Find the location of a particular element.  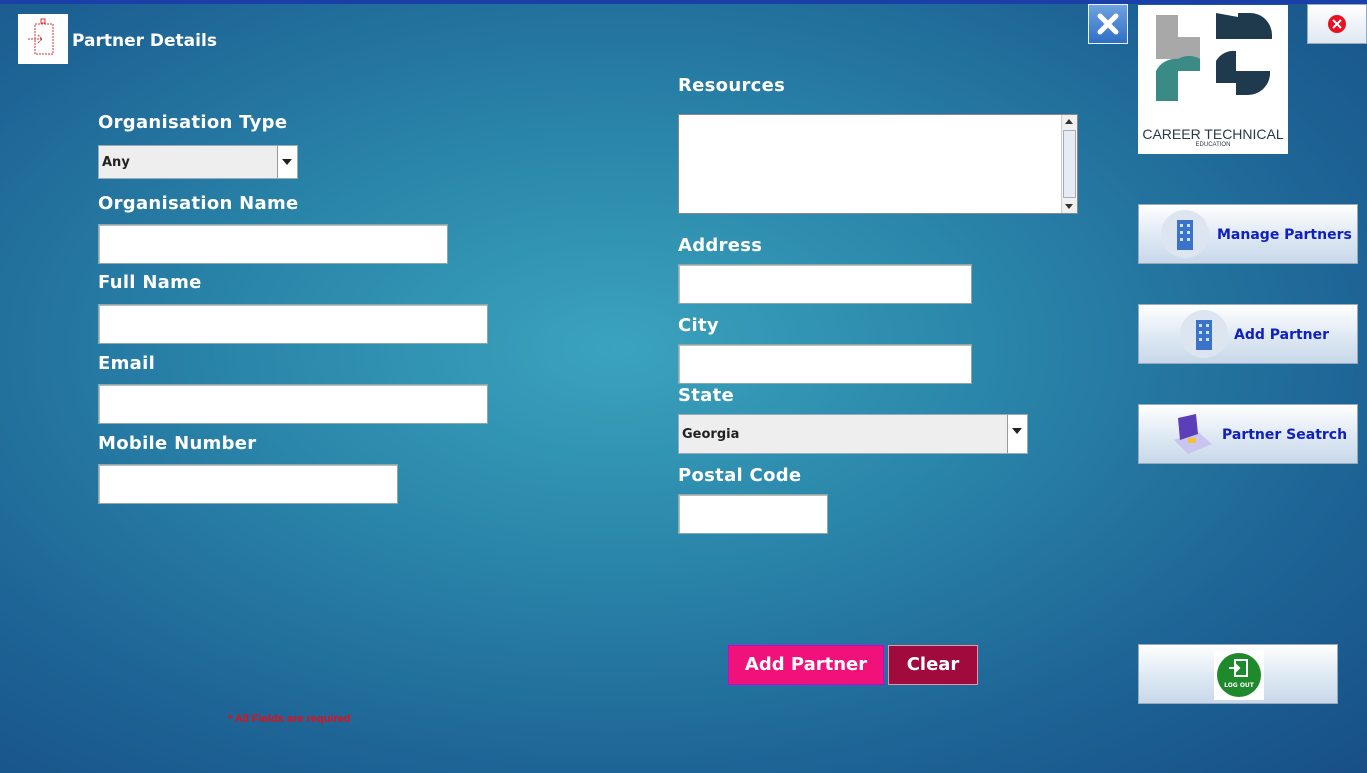

sidebar-item-label: Manage Partners is located at coordinates (1284, 235).